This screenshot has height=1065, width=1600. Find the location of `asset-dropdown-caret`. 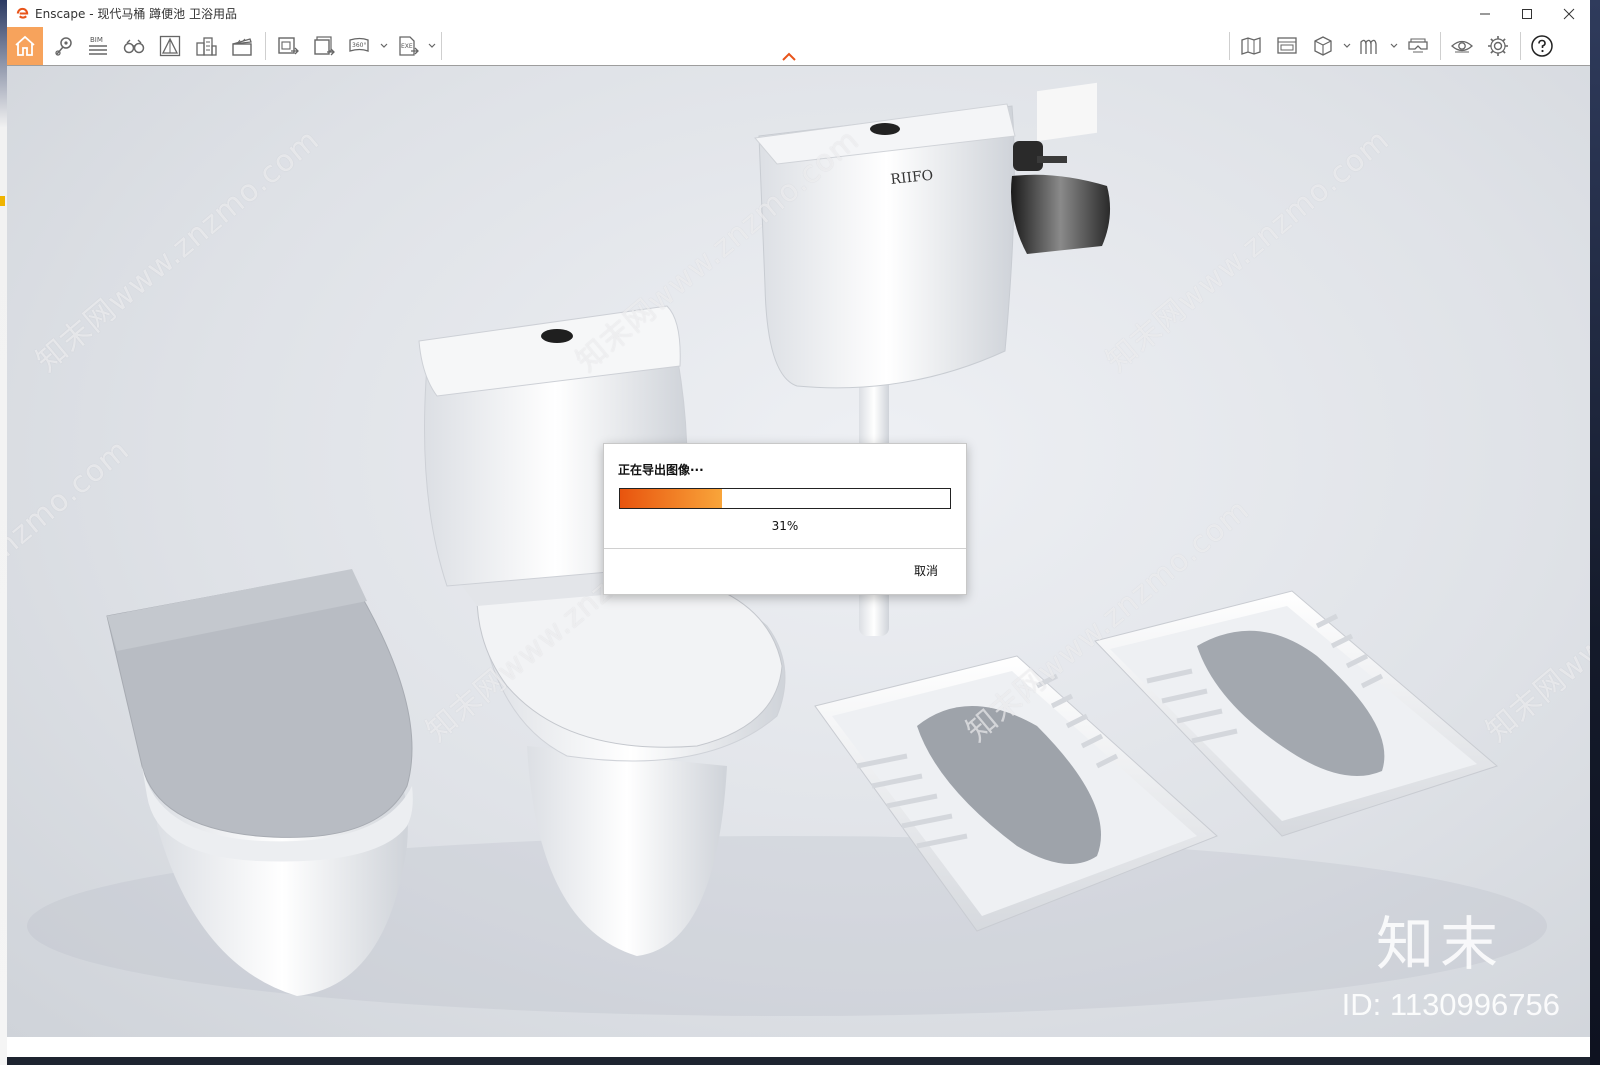

asset-dropdown-caret is located at coordinates (1347, 46).